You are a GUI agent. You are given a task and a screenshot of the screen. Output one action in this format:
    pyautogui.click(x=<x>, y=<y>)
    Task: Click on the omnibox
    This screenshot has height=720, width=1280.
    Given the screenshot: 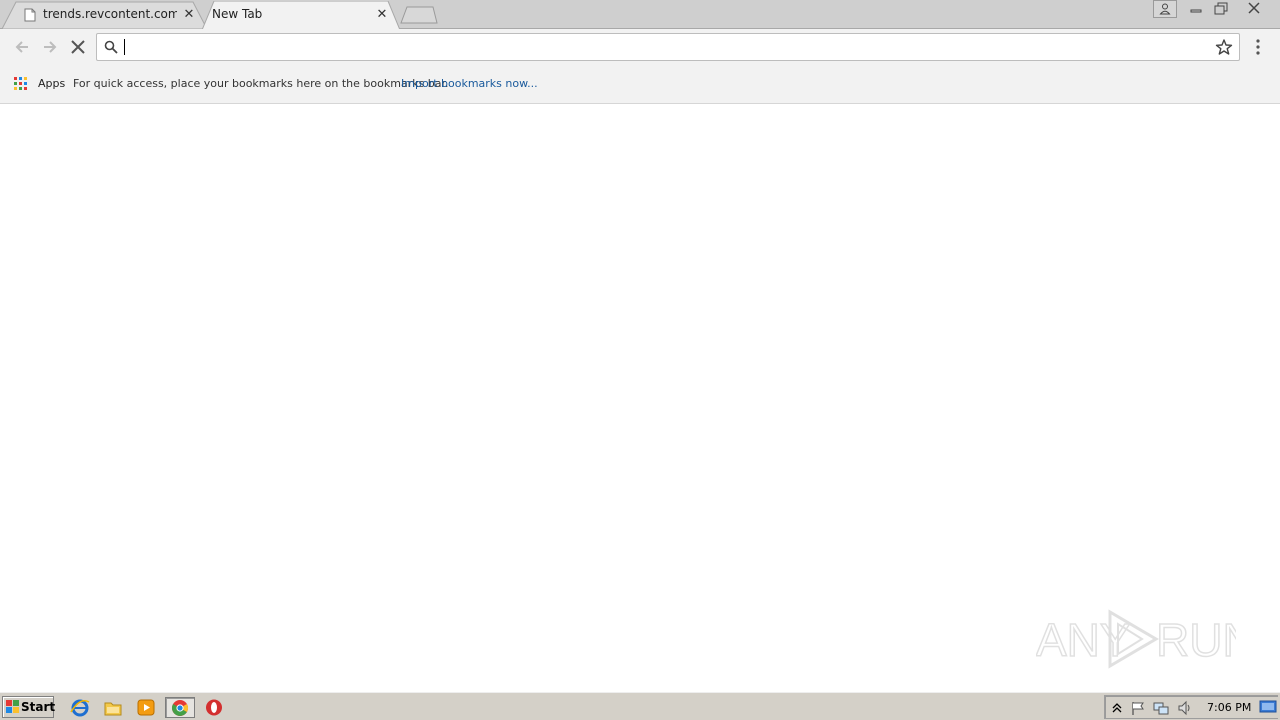 What is the action you would take?
    pyautogui.click(x=668, y=47)
    